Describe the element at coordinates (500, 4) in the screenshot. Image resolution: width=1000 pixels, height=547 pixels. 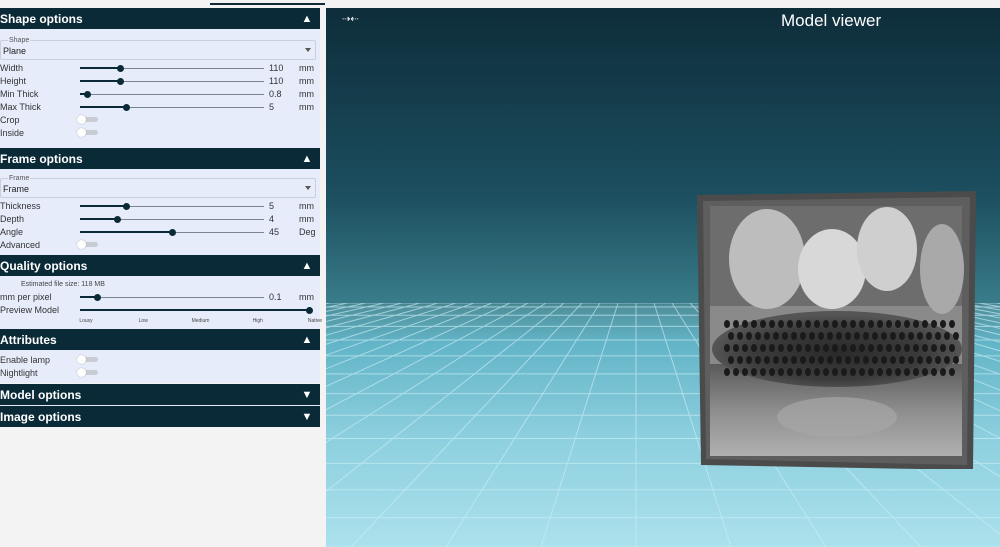
I see `top-bar` at that location.